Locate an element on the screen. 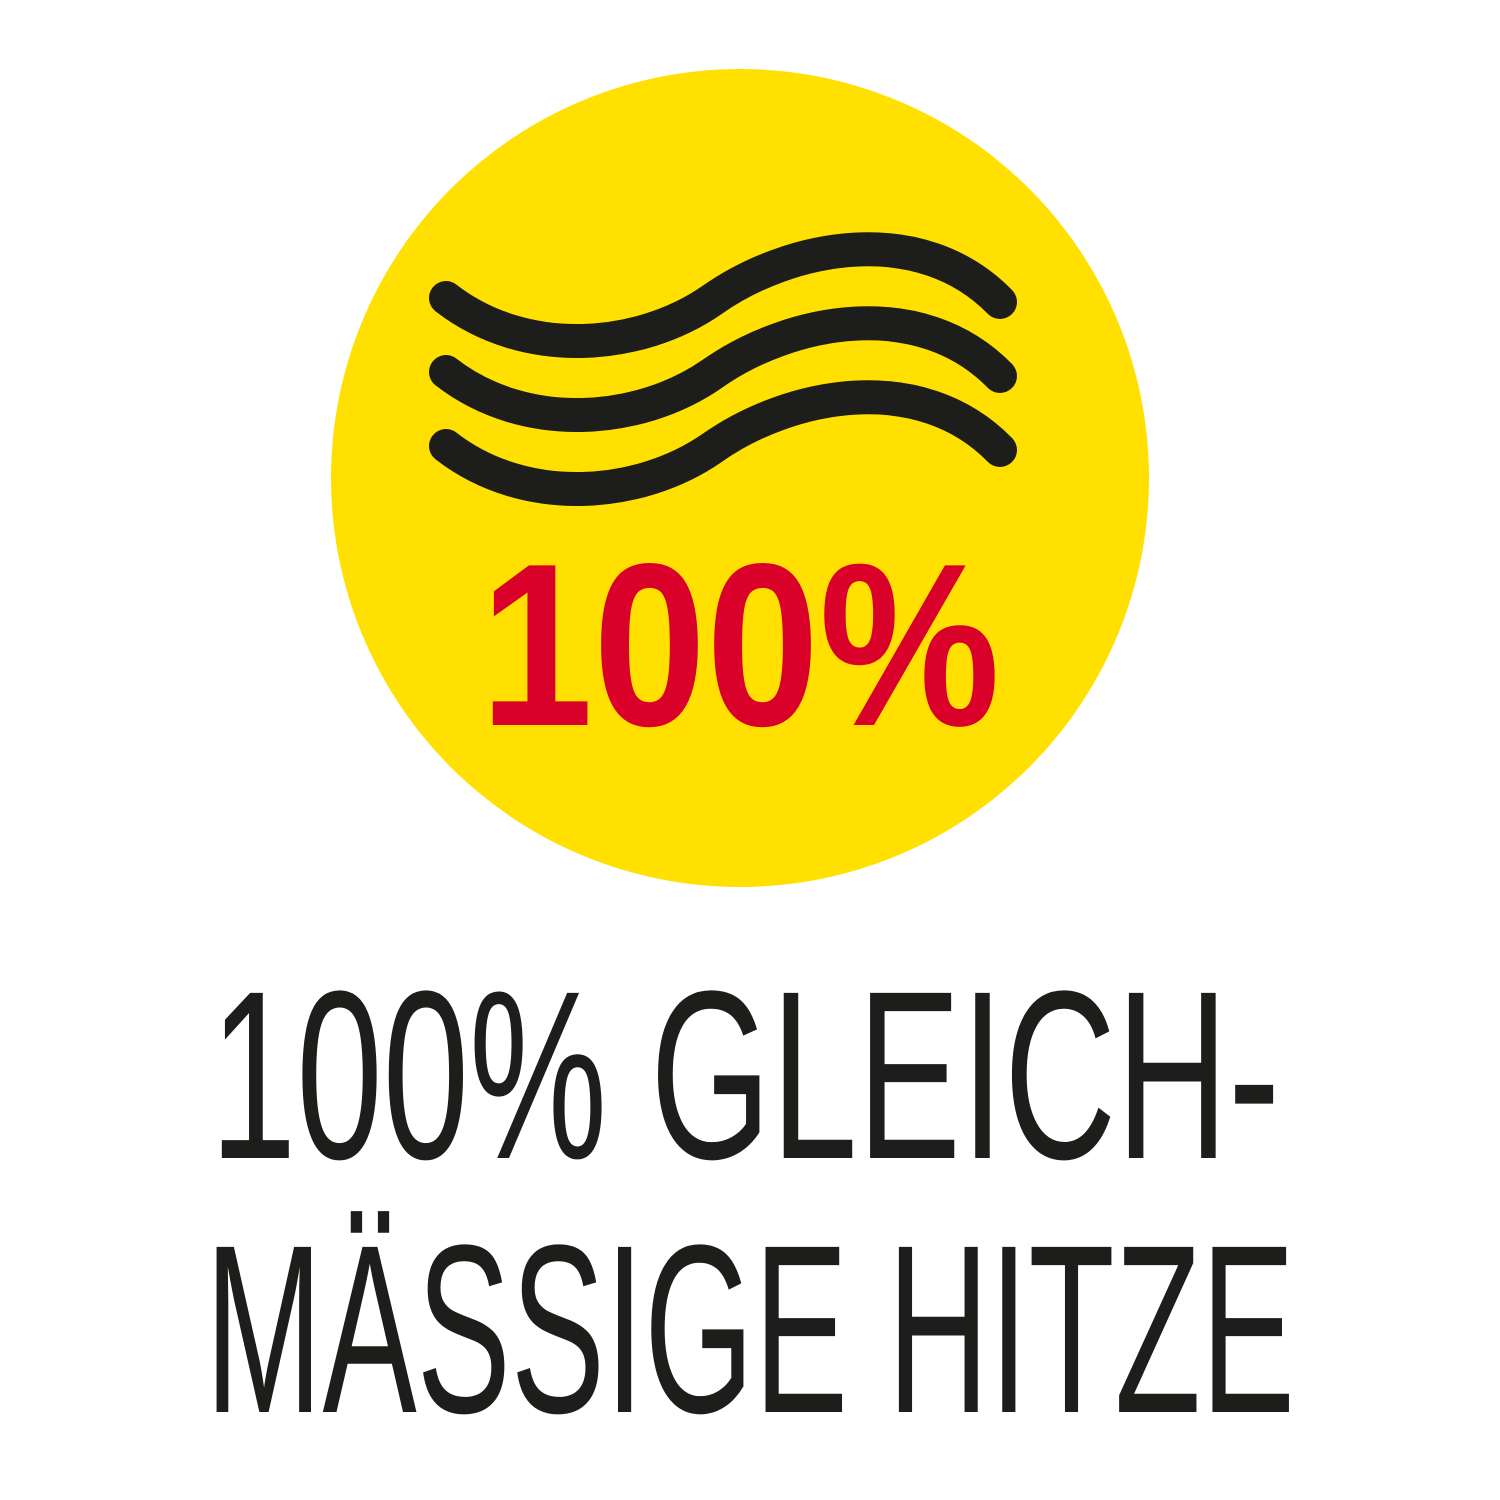 This screenshot has height=1500, width=1500. percent-label: 100% is located at coordinates (740, 645).